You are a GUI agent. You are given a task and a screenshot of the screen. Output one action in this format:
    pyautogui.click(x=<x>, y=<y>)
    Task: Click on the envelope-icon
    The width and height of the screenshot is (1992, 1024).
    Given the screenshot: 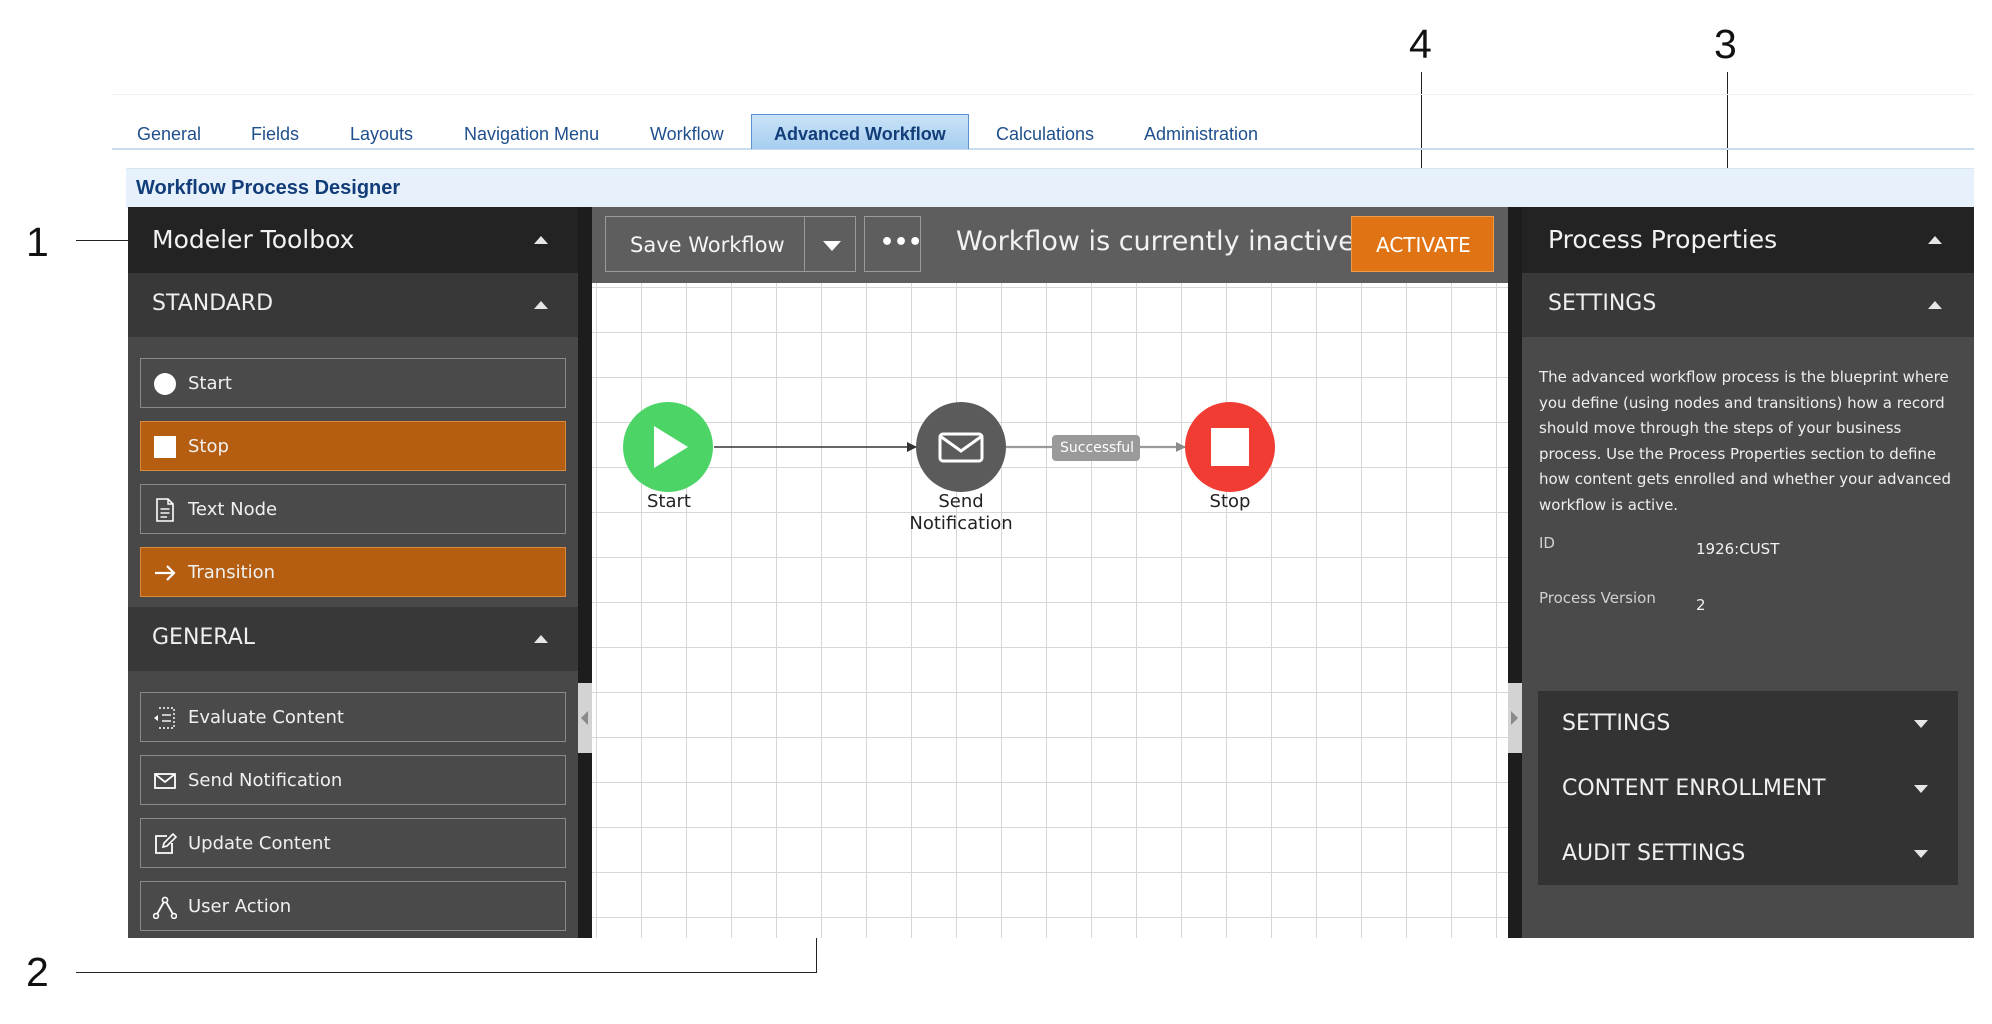 What is the action you would take?
    pyautogui.click(x=165, y=781)
    